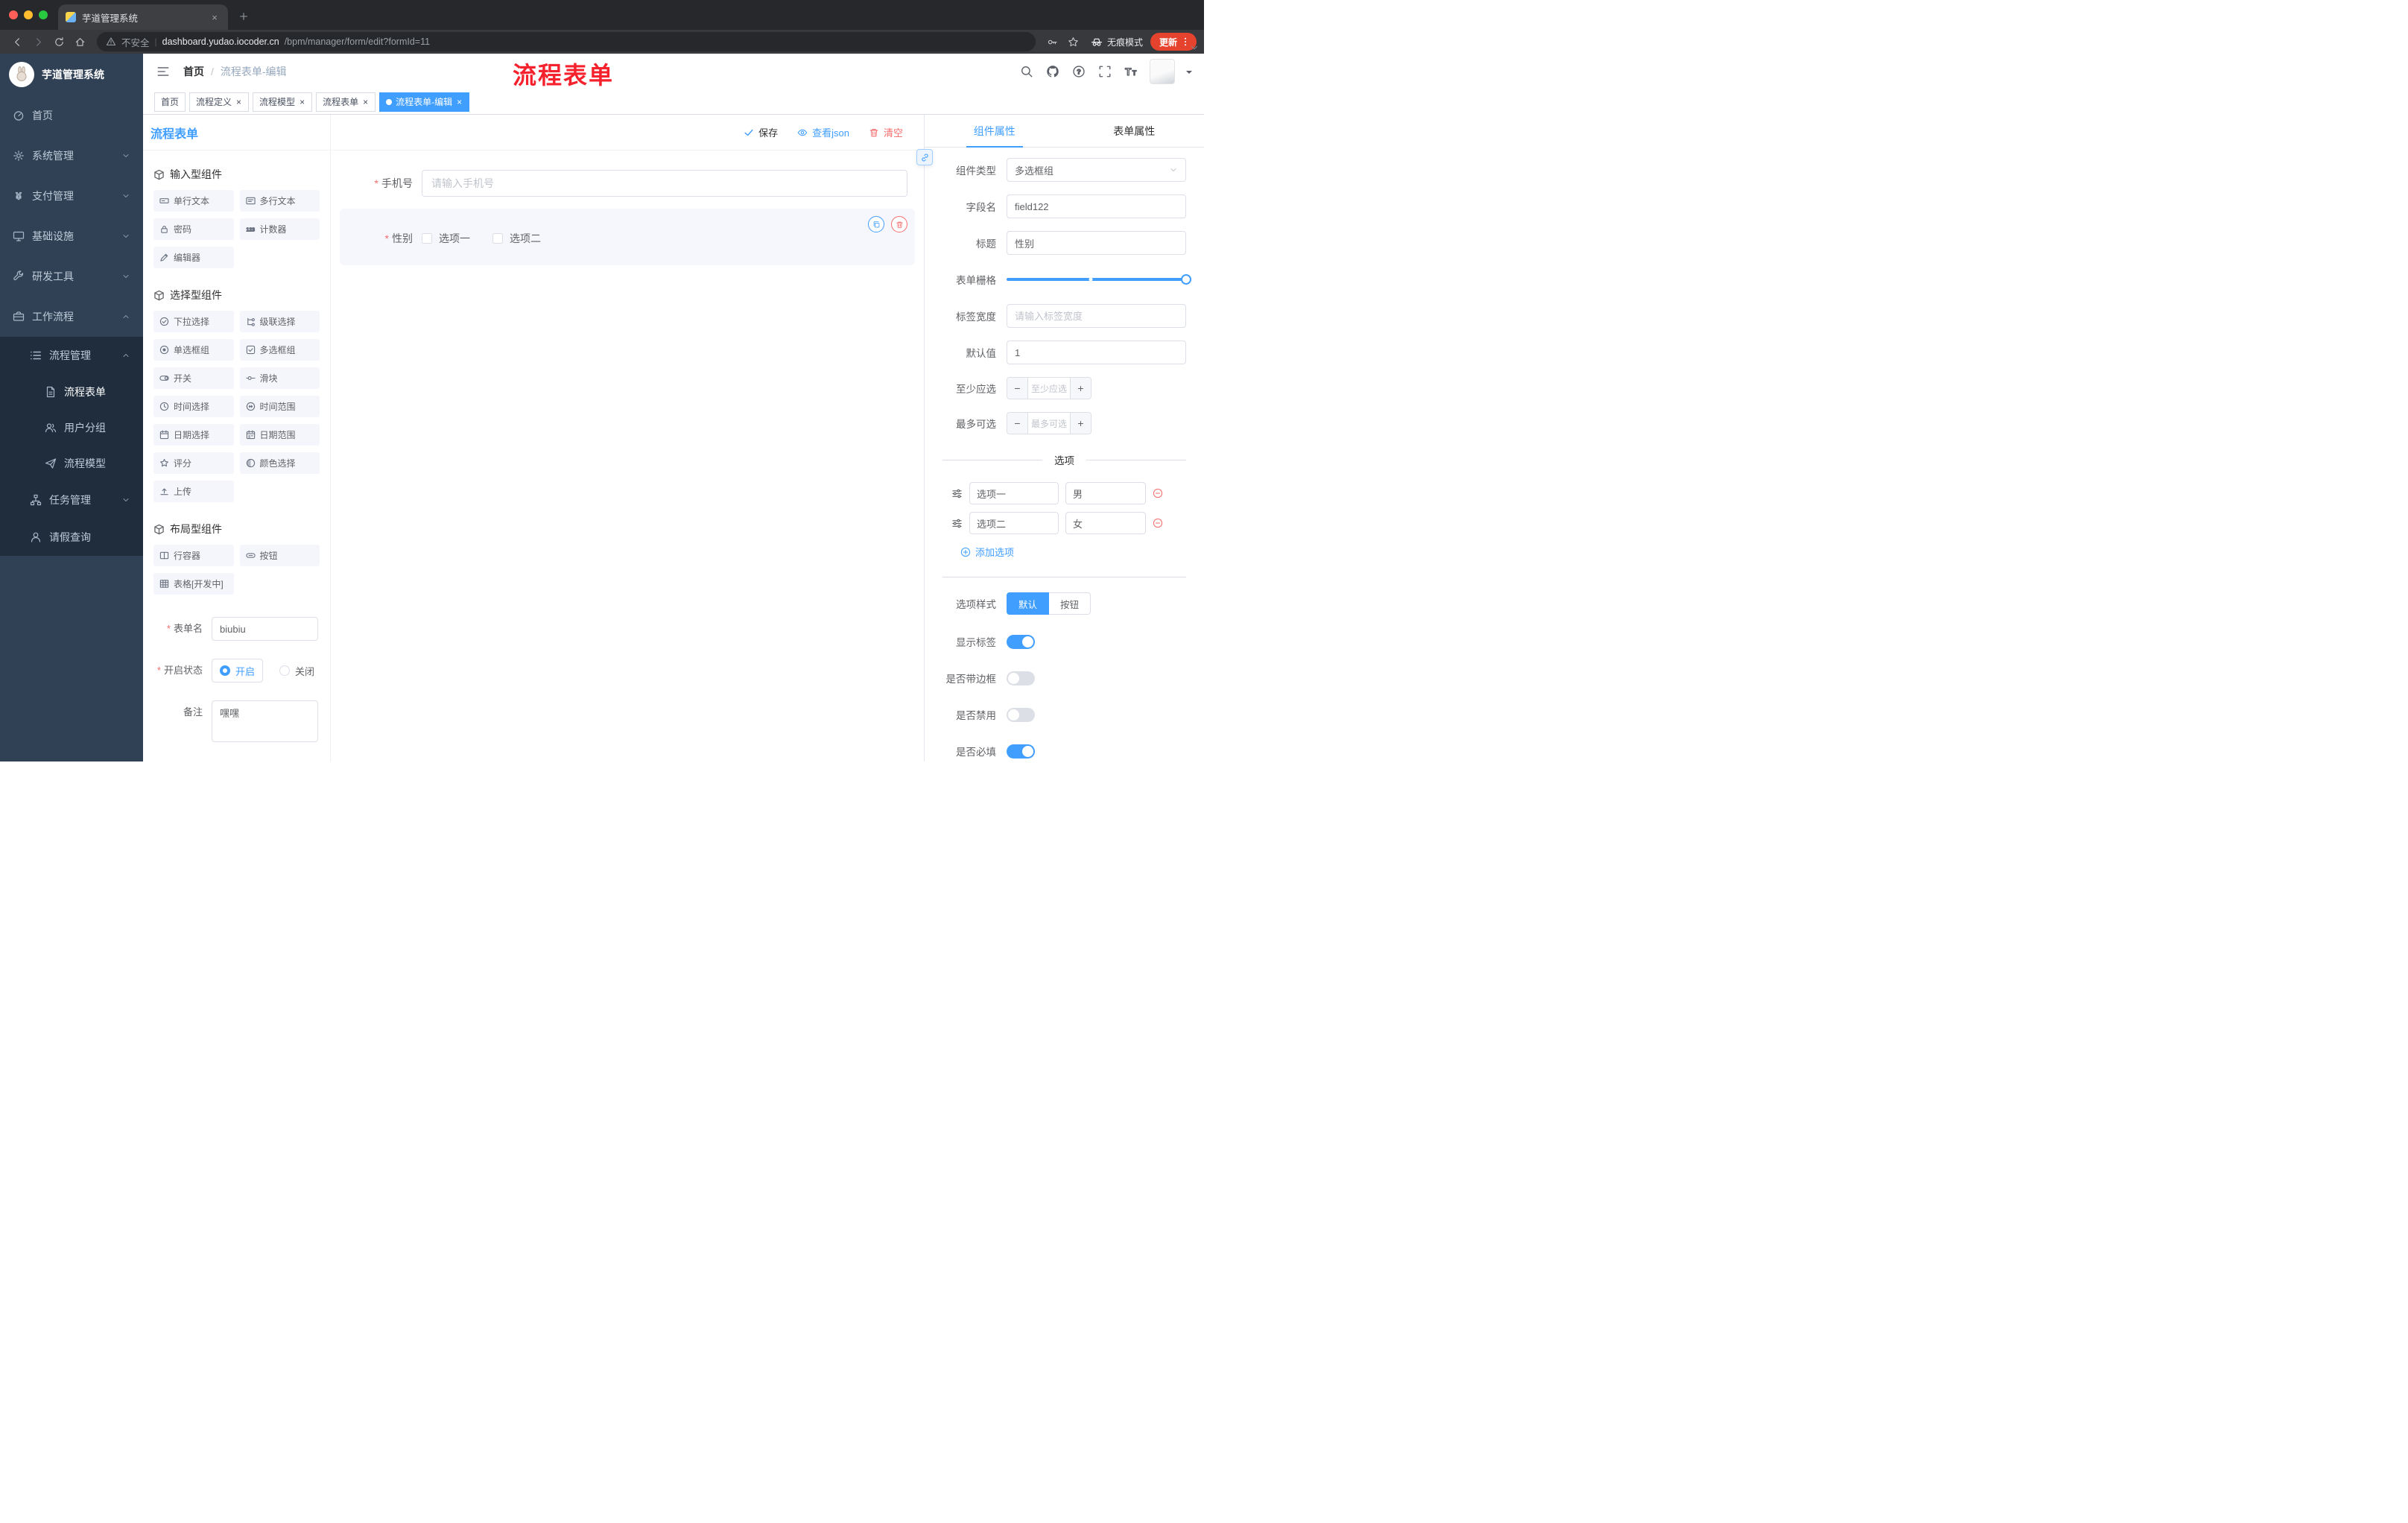  Describe the element at coordinates (1021, 715) in the screenshot. I see `disabled-switch` at that location.